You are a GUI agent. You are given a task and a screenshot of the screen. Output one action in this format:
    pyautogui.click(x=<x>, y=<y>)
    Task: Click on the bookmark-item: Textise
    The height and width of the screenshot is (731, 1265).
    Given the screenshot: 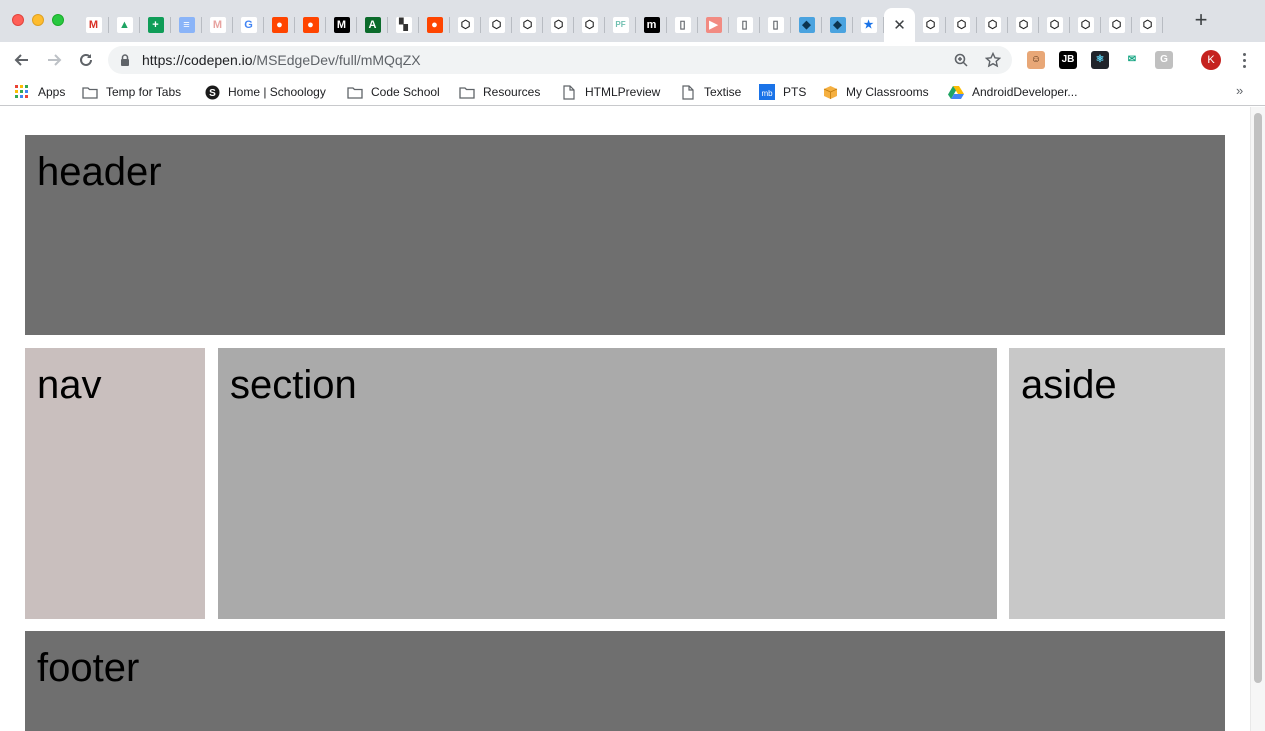 What is the action you would take?
    pyautogui.click(x=710, y=92)
    